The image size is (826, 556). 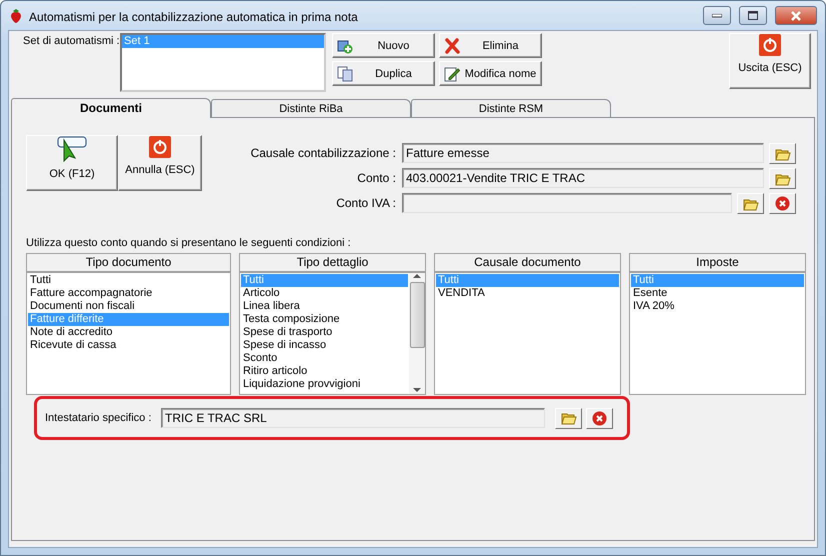 What do you see at coordinates (311, 108) in the screenshot?
I see `tab: Distinte RiBa` at bounding box center [311, 108].